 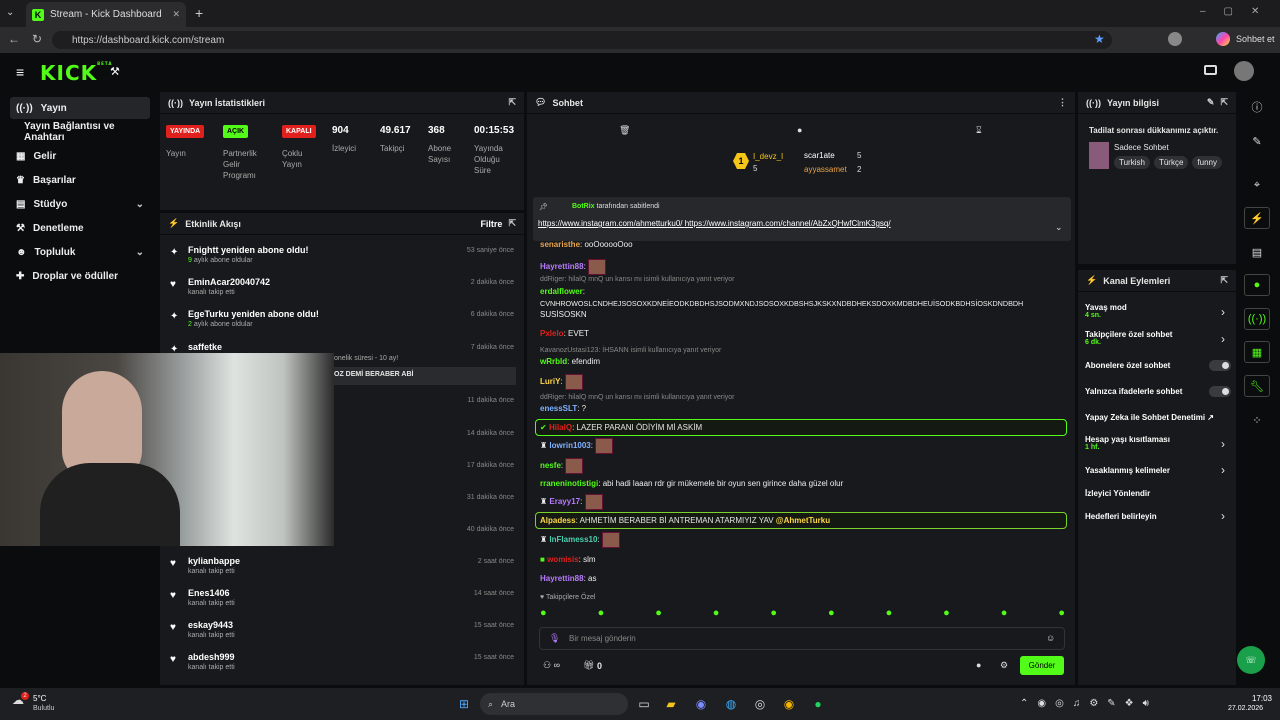 I want to click on chat-username: wRrbld, so click(x=553, y=361).